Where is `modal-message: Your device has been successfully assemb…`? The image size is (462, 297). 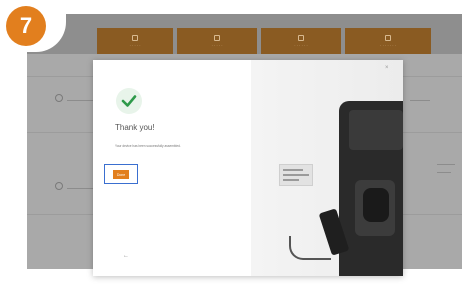 modal-message: Your device has been successfully assemb… is located at coordinates (148, 146).